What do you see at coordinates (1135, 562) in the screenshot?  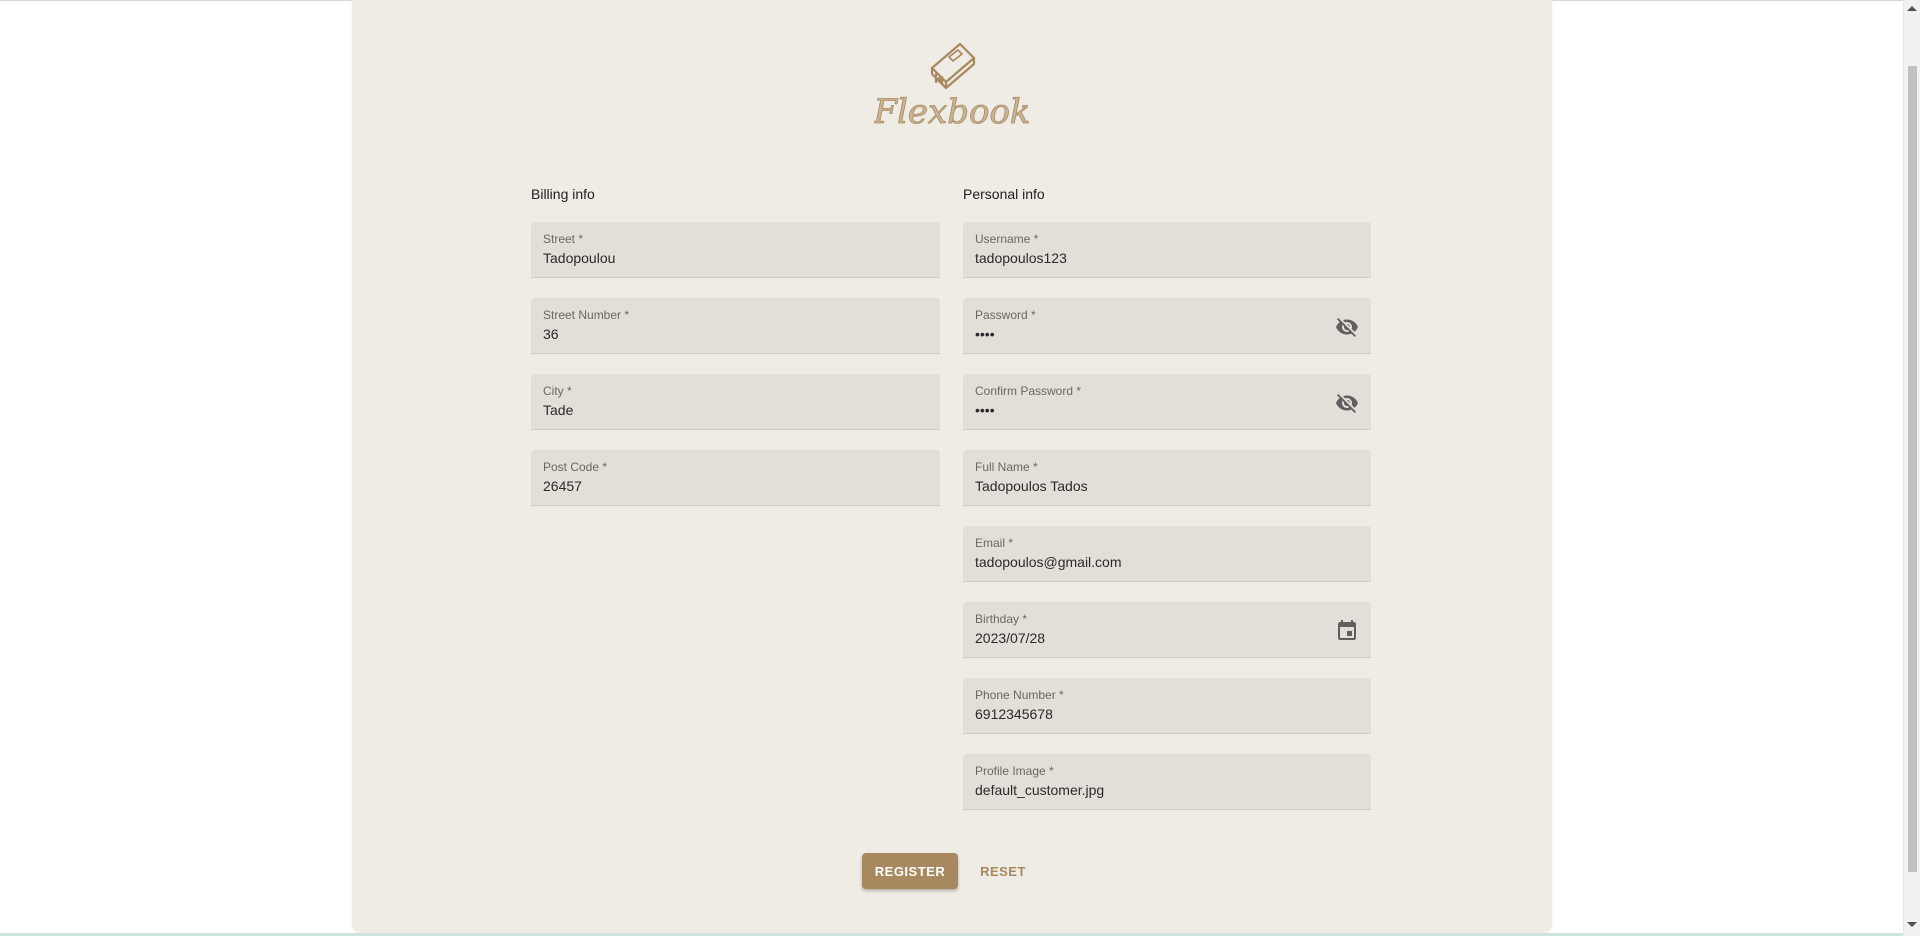 I see `email-input` at bounding box center [1135, 562].